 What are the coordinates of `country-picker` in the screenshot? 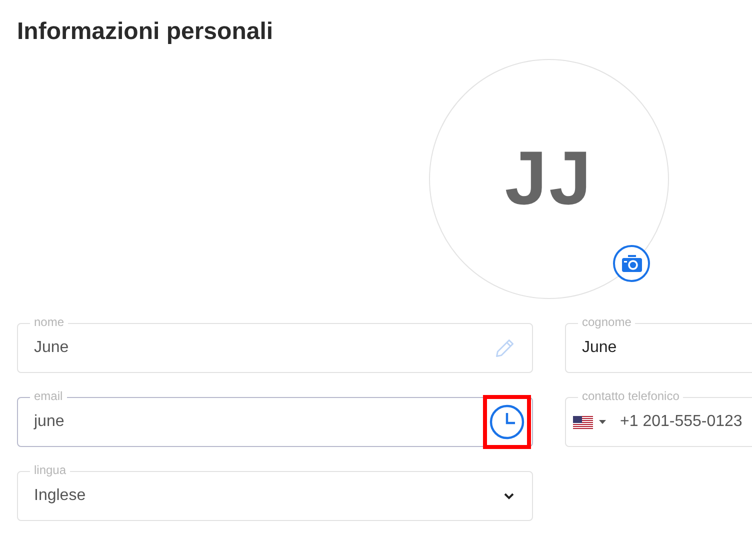 It's located at (589, 422).